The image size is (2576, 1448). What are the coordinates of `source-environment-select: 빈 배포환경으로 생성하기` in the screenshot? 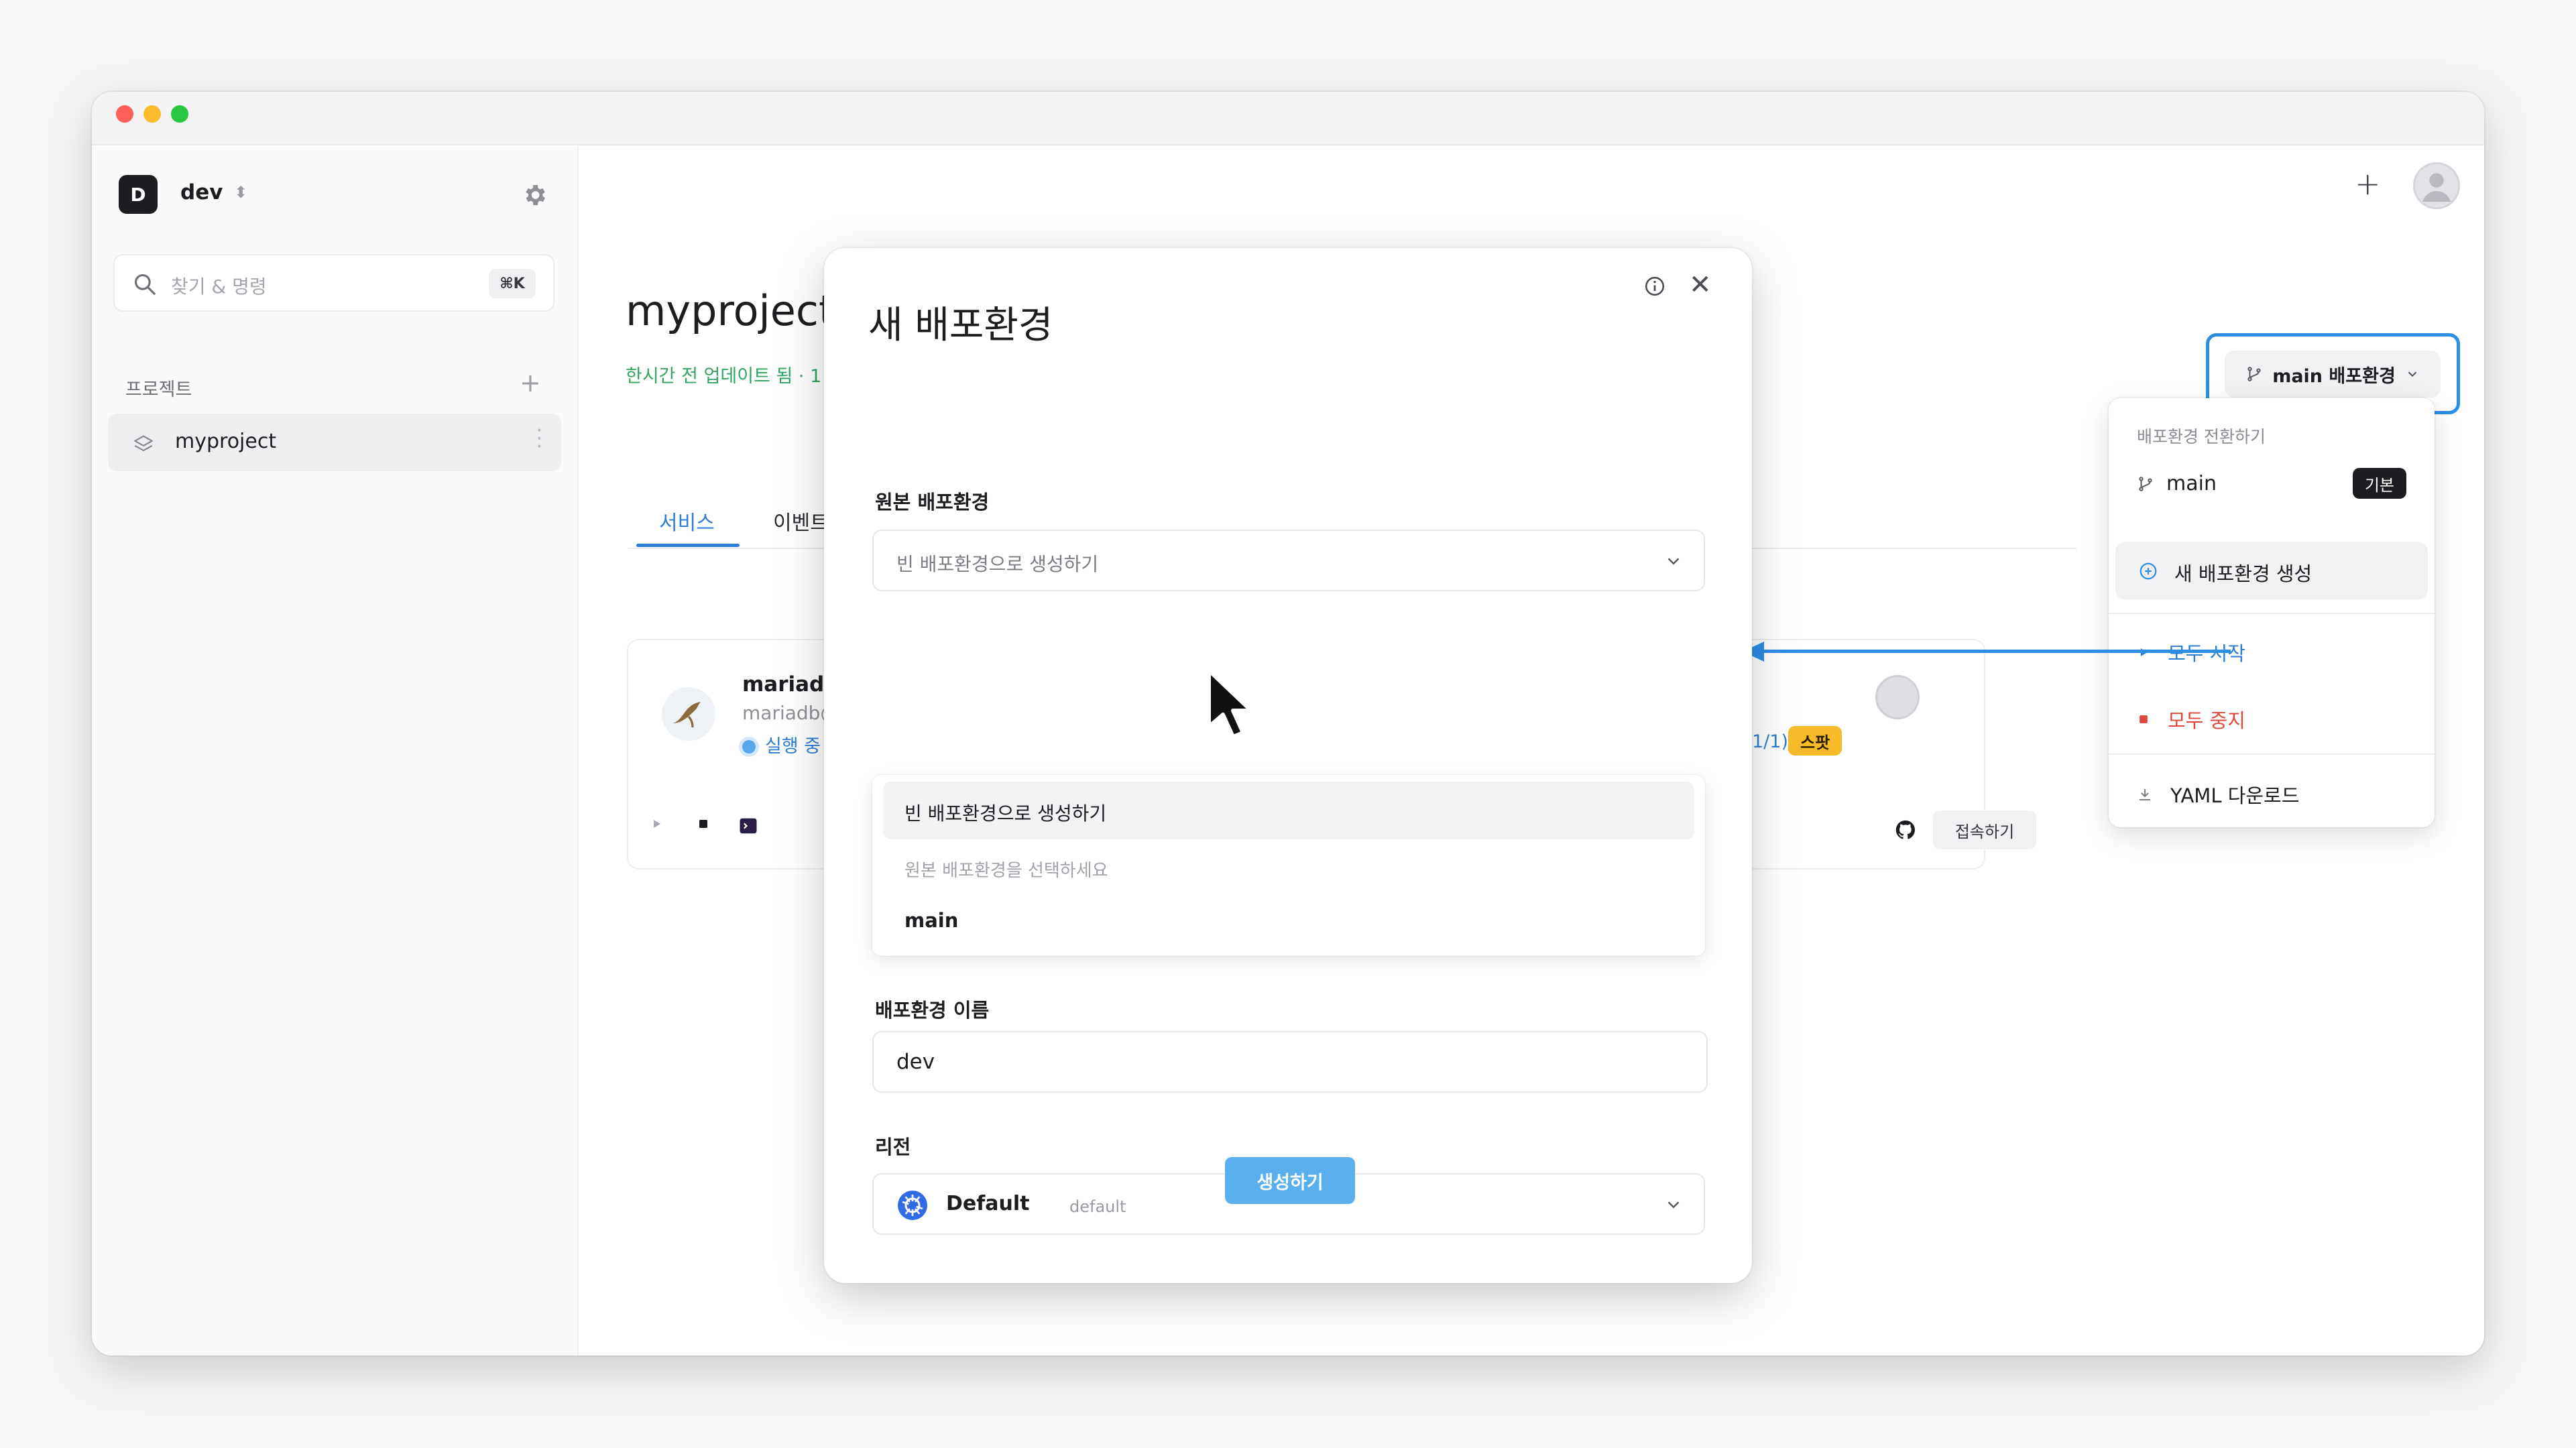 It's located at (1288, 560).